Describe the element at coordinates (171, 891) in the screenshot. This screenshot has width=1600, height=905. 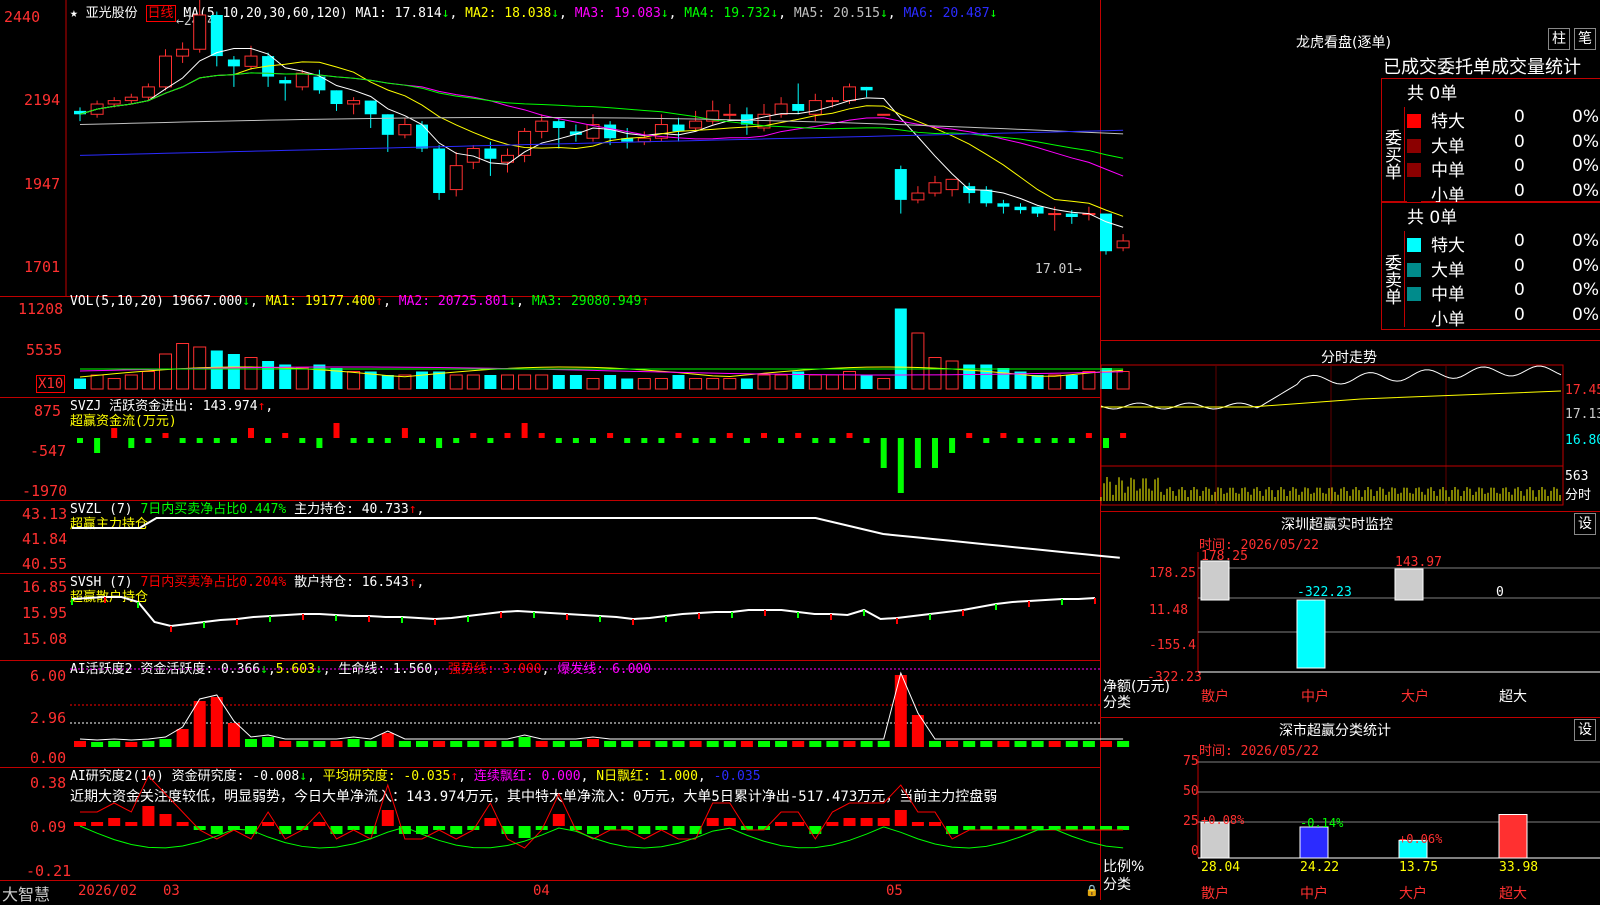
I see `date-label-m1: 03` at that location.